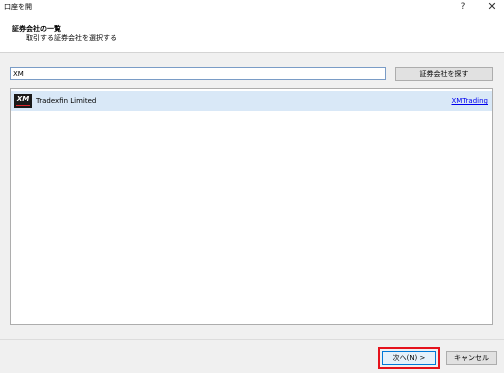 The height and width of the screenshot is (373, 504). What do you see at coordinates (252, 7) in the screenshot?
I see `title-bar: 口座を開 ? ✕` at bounding box center [252, 7].